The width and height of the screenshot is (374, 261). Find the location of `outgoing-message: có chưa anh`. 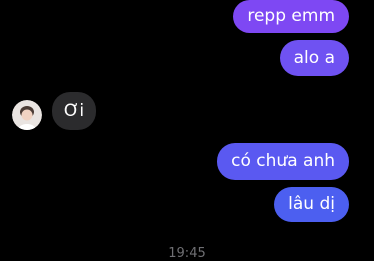

outgoing-message: có chưa anh is located at coordinates (283, 161).